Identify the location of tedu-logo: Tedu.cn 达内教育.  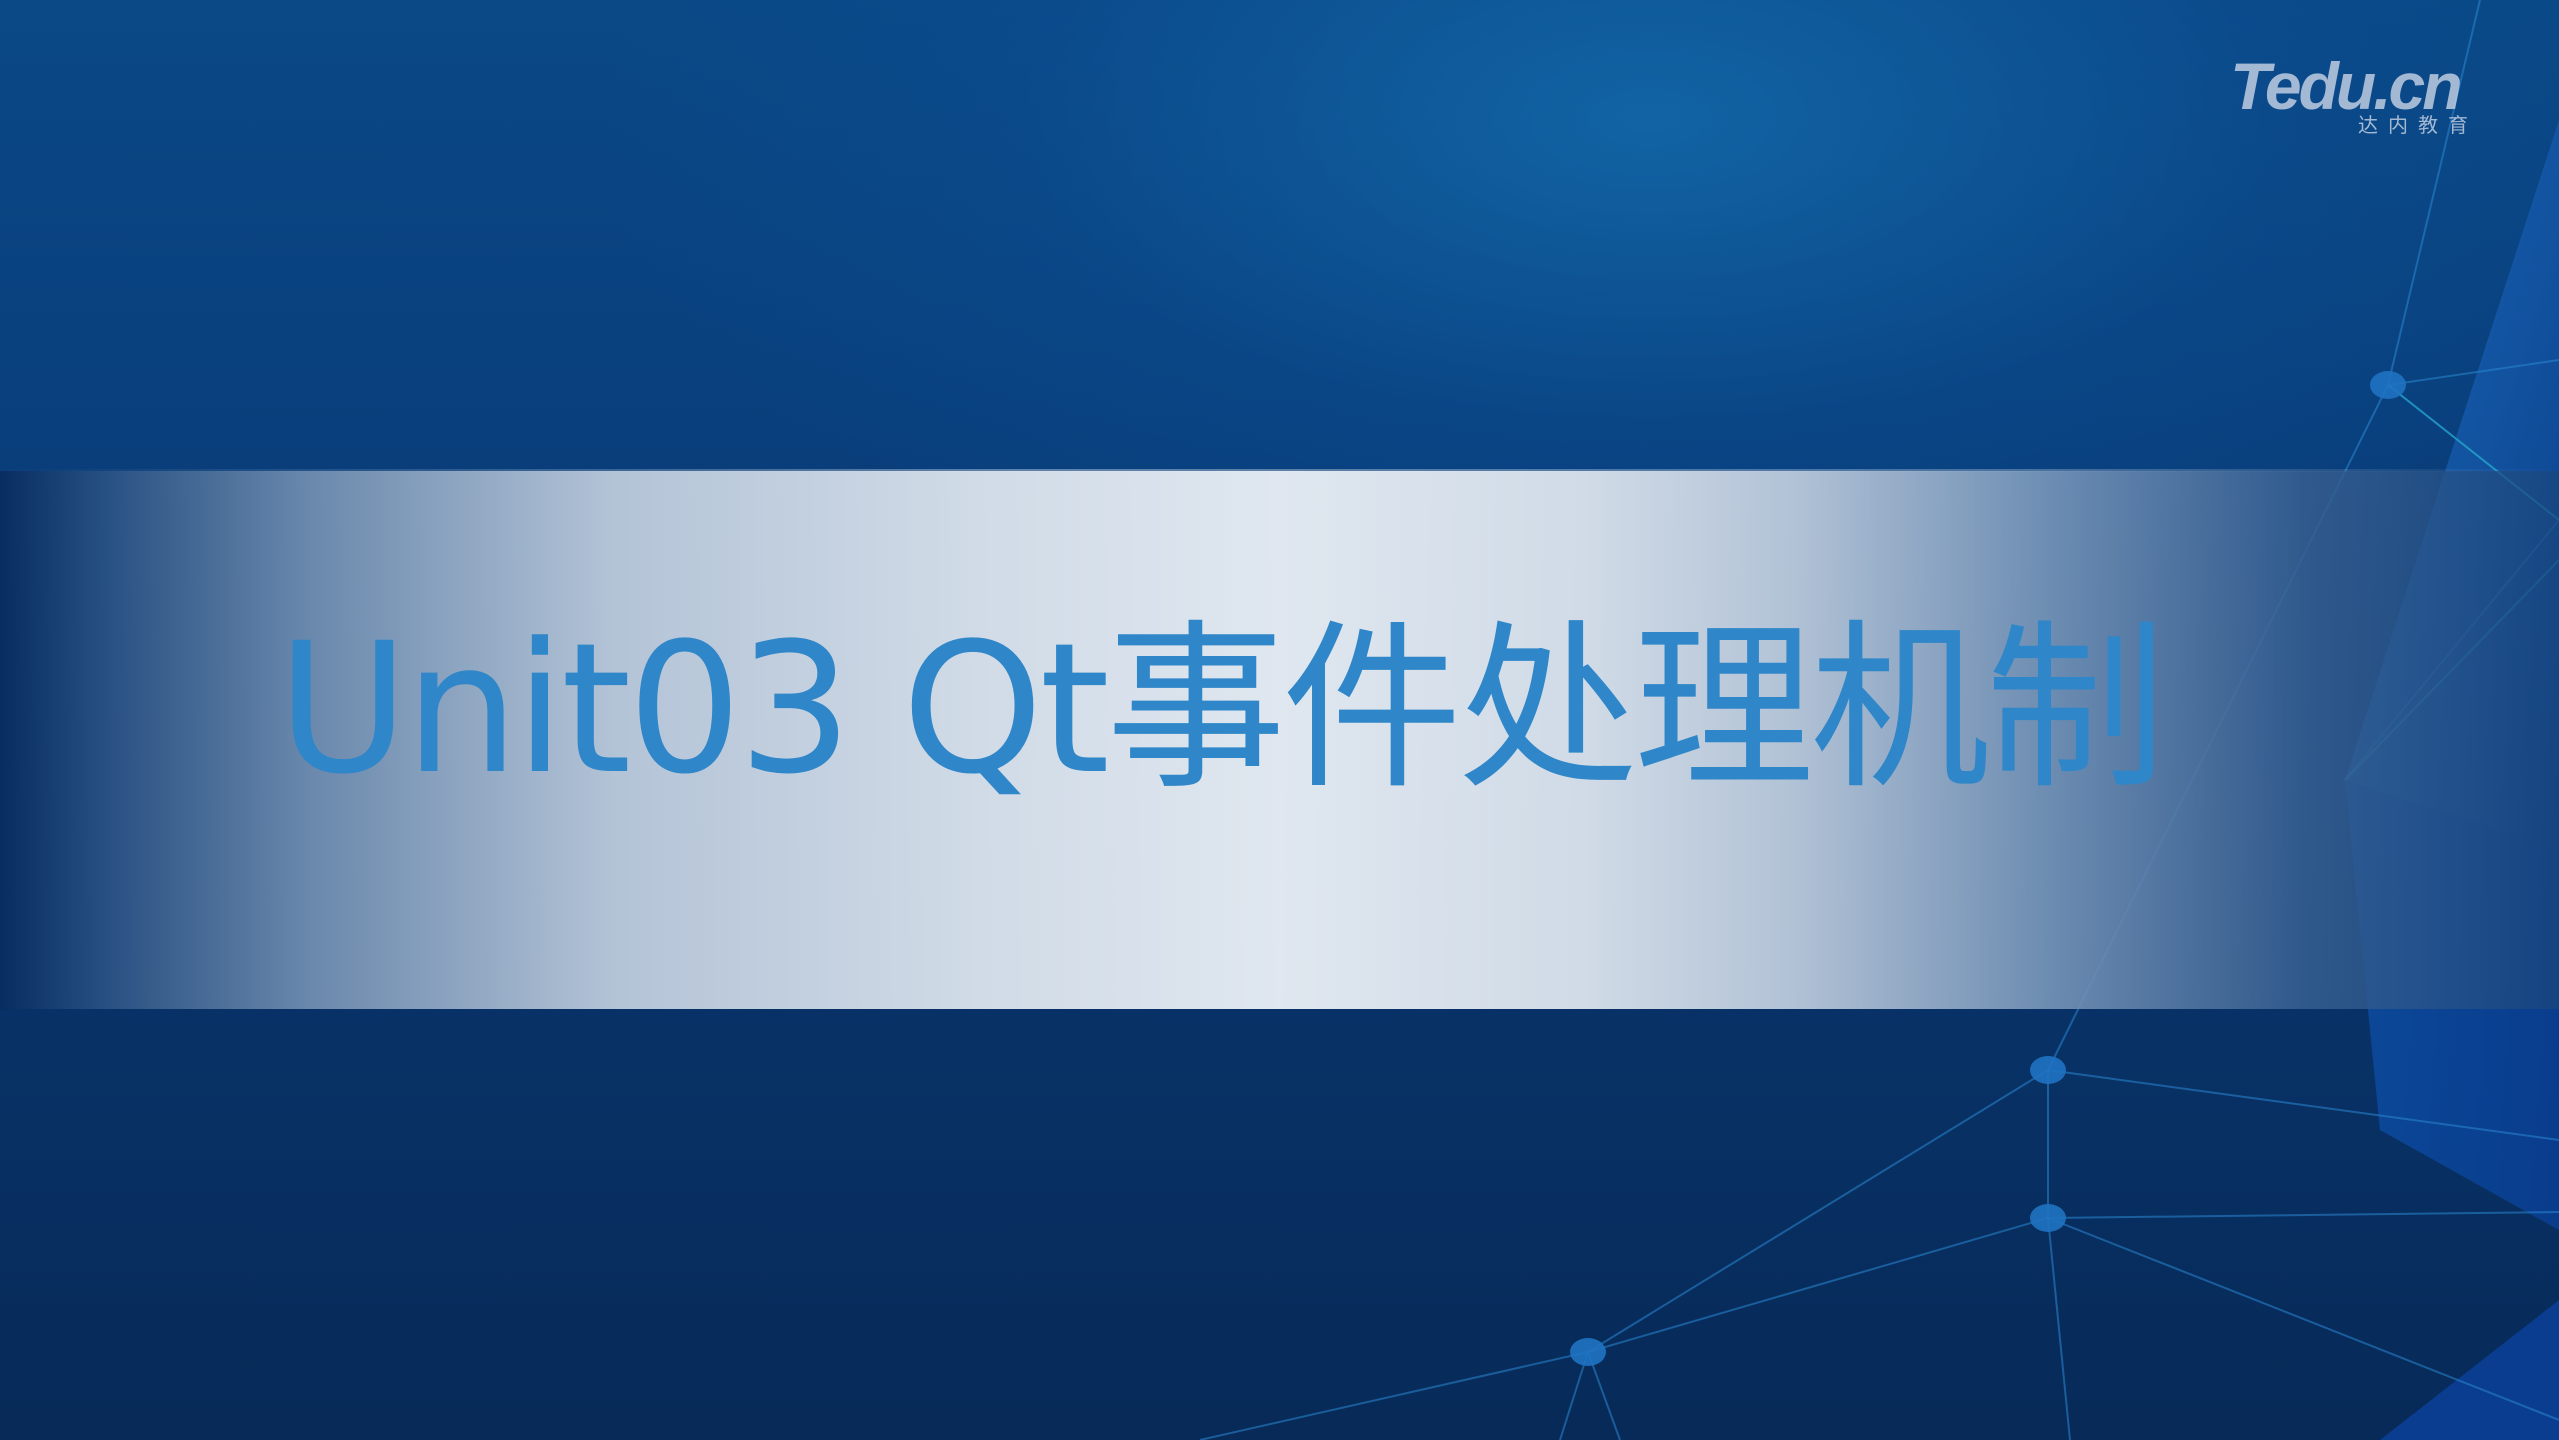
(2360, 98).